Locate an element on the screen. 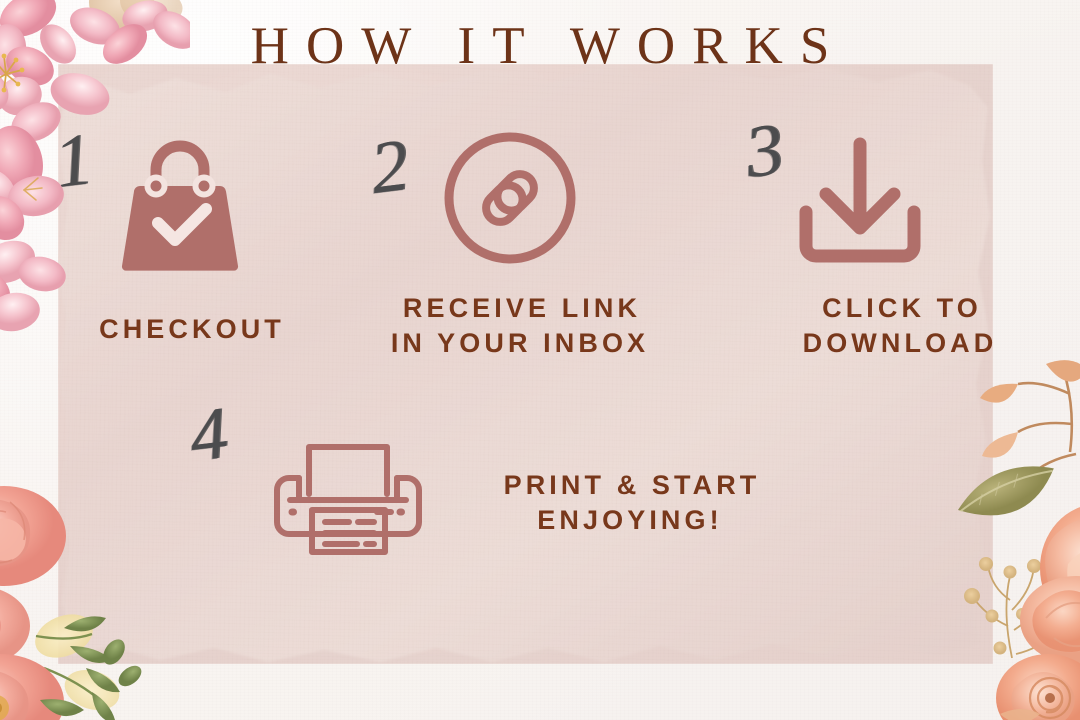 The height and width of the screenshot is (720, 1080). link-circle-icon is located at coordinates (510, 198).